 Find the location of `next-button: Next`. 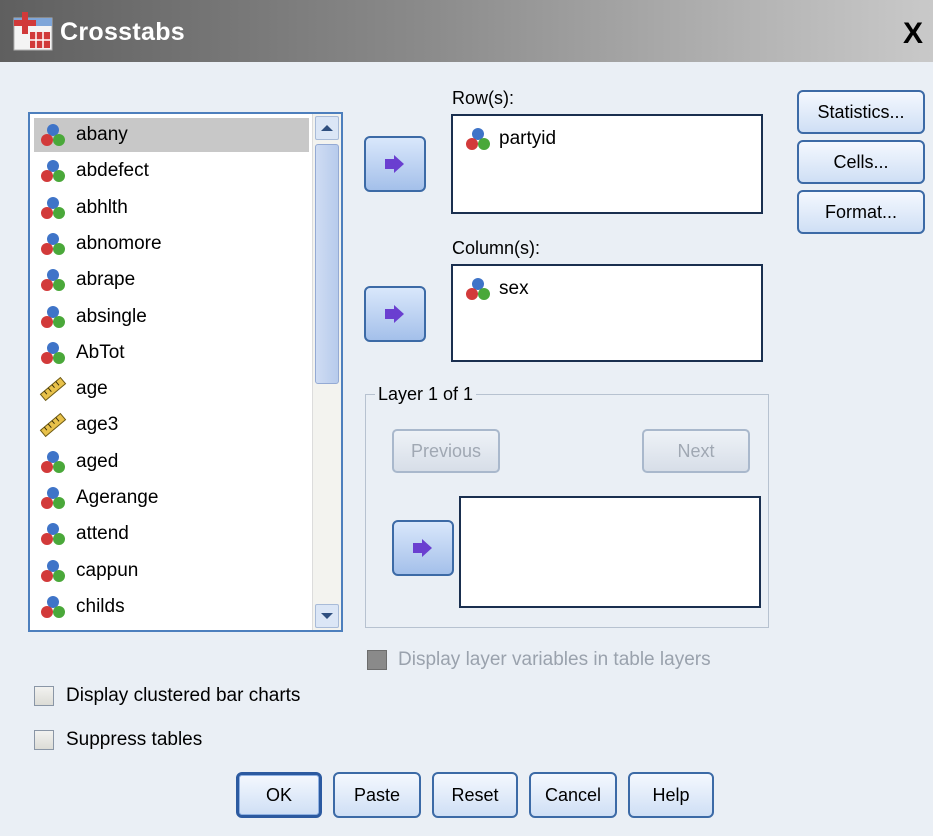

next-button: Next is located at coordinates (696, 451).